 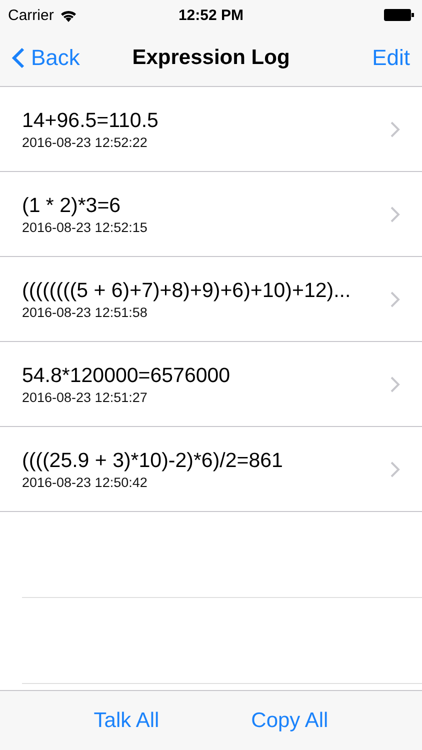 I want to click on wifi-icon, so click(x=68, y=15).